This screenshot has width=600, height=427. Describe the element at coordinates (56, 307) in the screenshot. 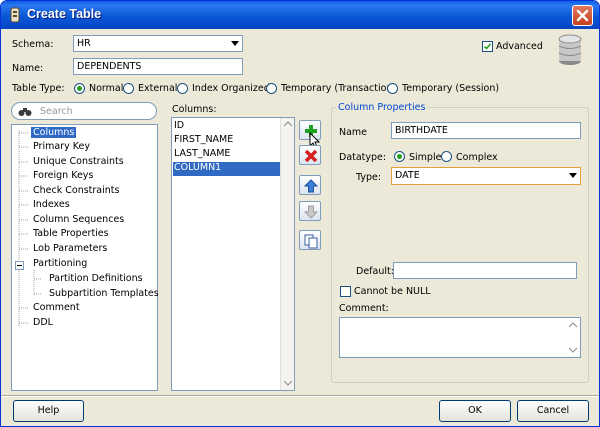

I see `tree-item-comment: Comment` at that location.